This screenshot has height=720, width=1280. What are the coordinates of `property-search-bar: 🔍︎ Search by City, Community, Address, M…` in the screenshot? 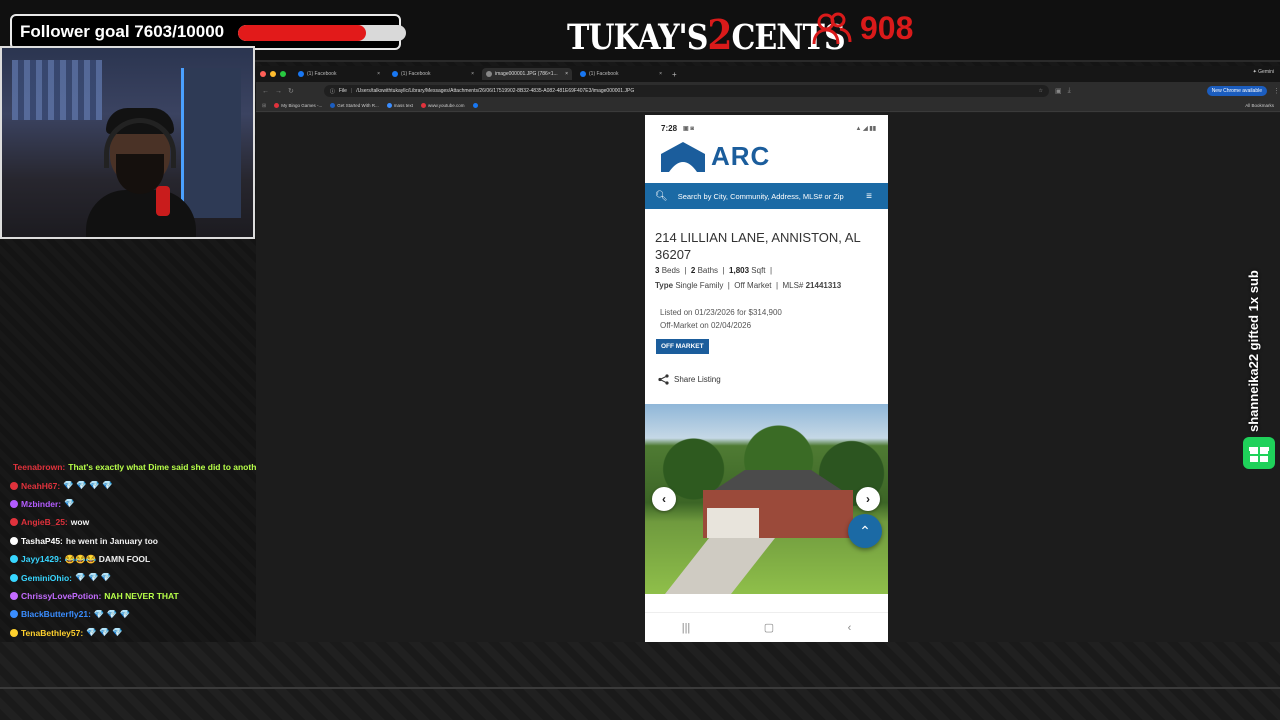 It's located at (766, 196).